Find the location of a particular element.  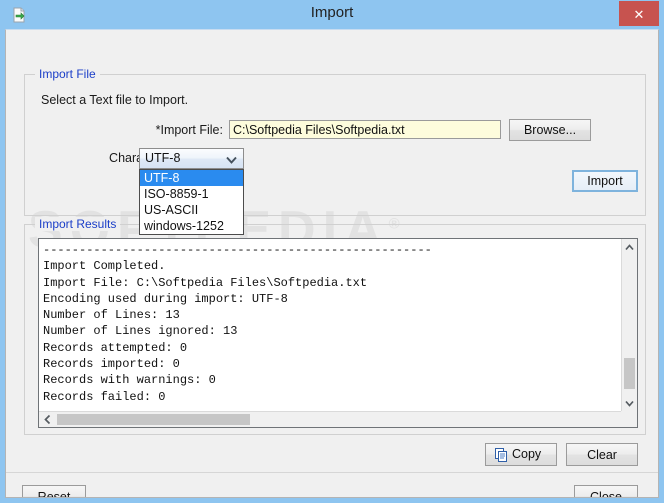

import-file-group-label: Import File is located at coordinates (67, 74).